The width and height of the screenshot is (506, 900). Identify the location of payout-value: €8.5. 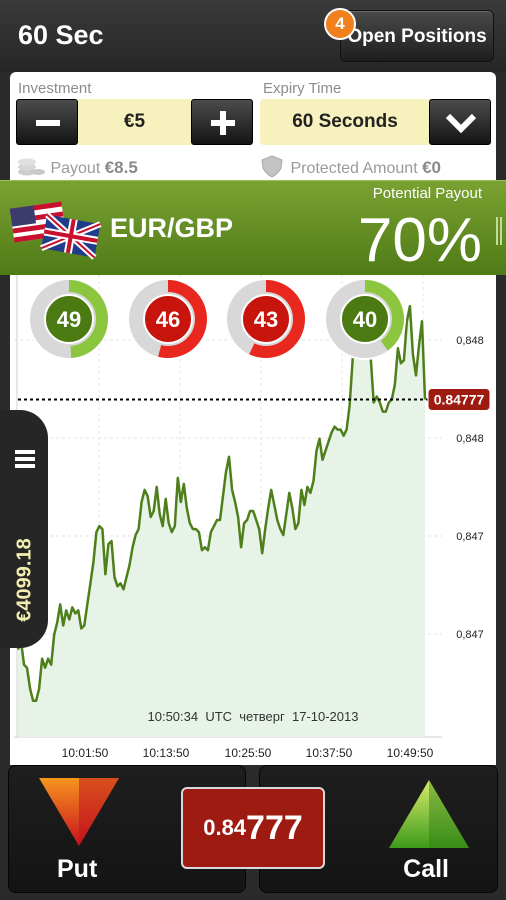
(121, 167).